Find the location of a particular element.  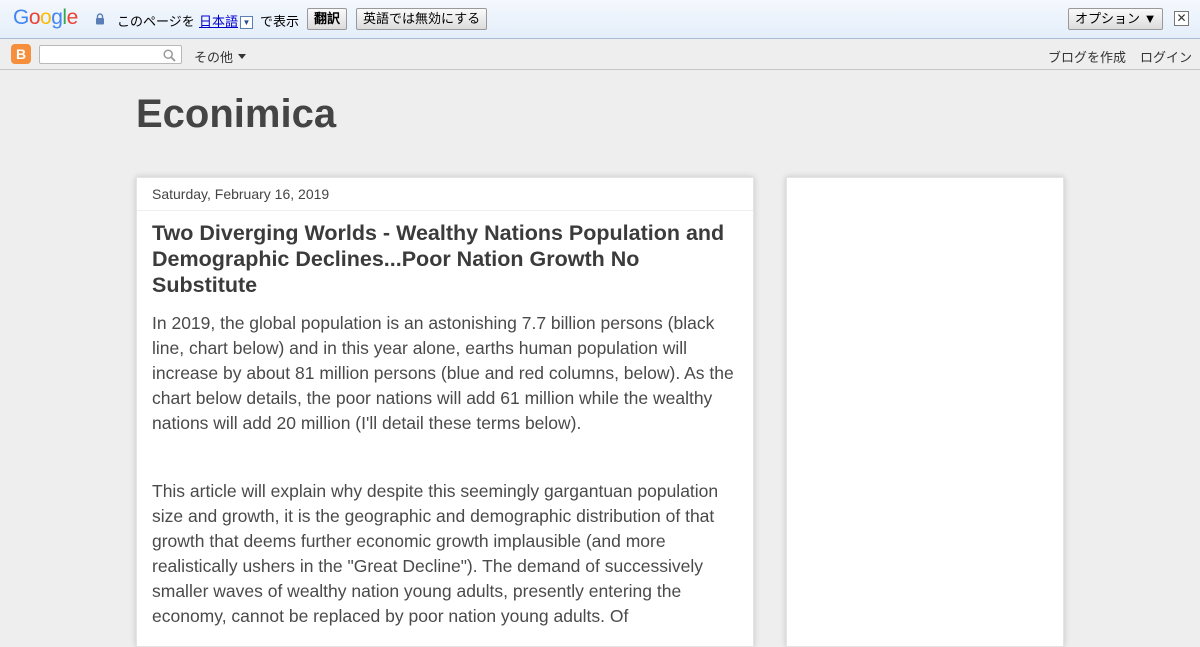

close-icon: ✕ is located at coordinates (1181, 18).